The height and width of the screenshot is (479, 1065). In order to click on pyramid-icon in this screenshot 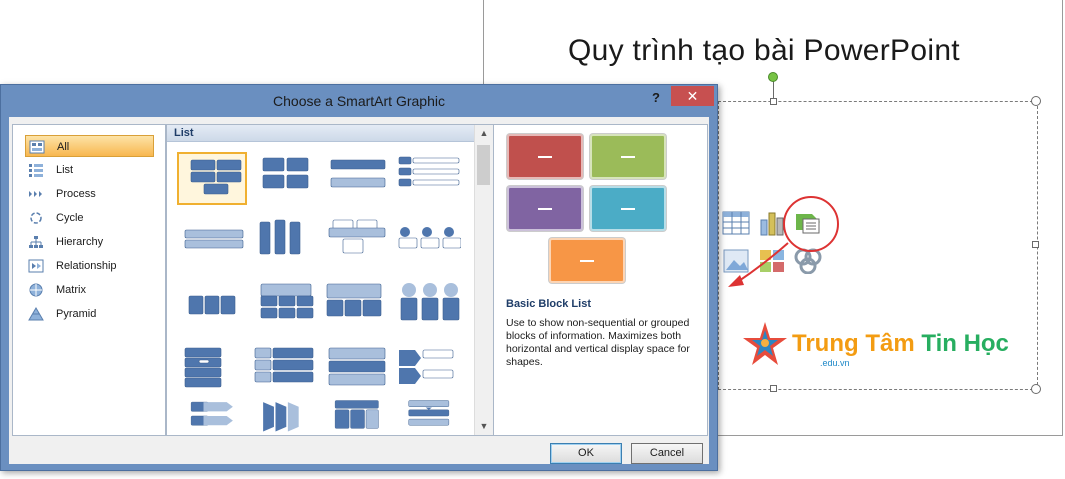, I will do `click(36, 314)`.